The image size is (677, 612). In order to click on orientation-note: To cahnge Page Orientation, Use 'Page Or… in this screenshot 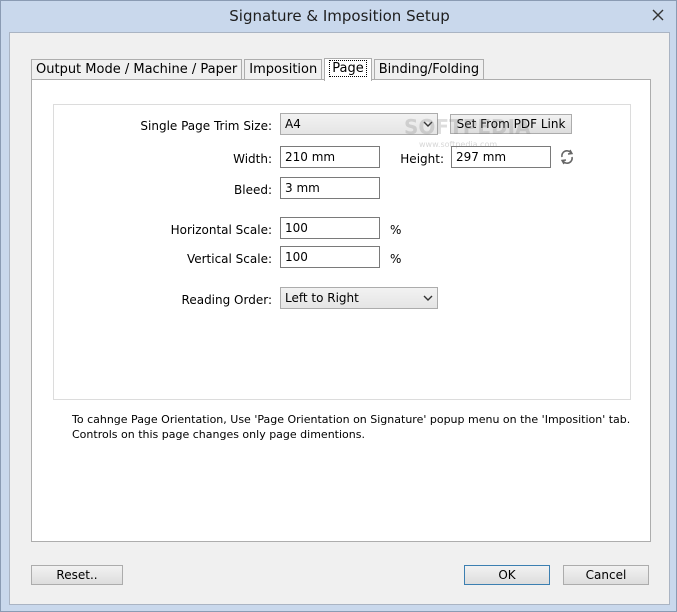, I will do `click(351, 427)`.